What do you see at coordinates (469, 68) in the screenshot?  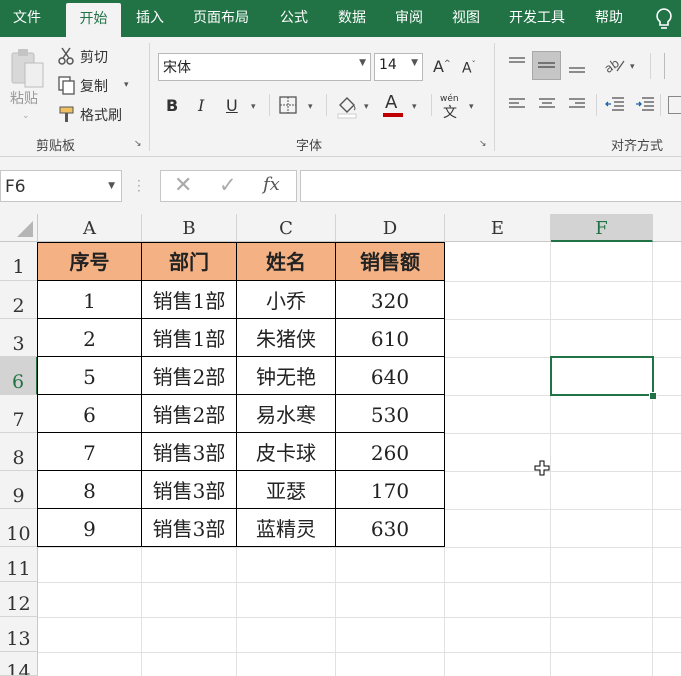 I see `shrink-font-button: Aˇ` at bounding box center [469, 68].